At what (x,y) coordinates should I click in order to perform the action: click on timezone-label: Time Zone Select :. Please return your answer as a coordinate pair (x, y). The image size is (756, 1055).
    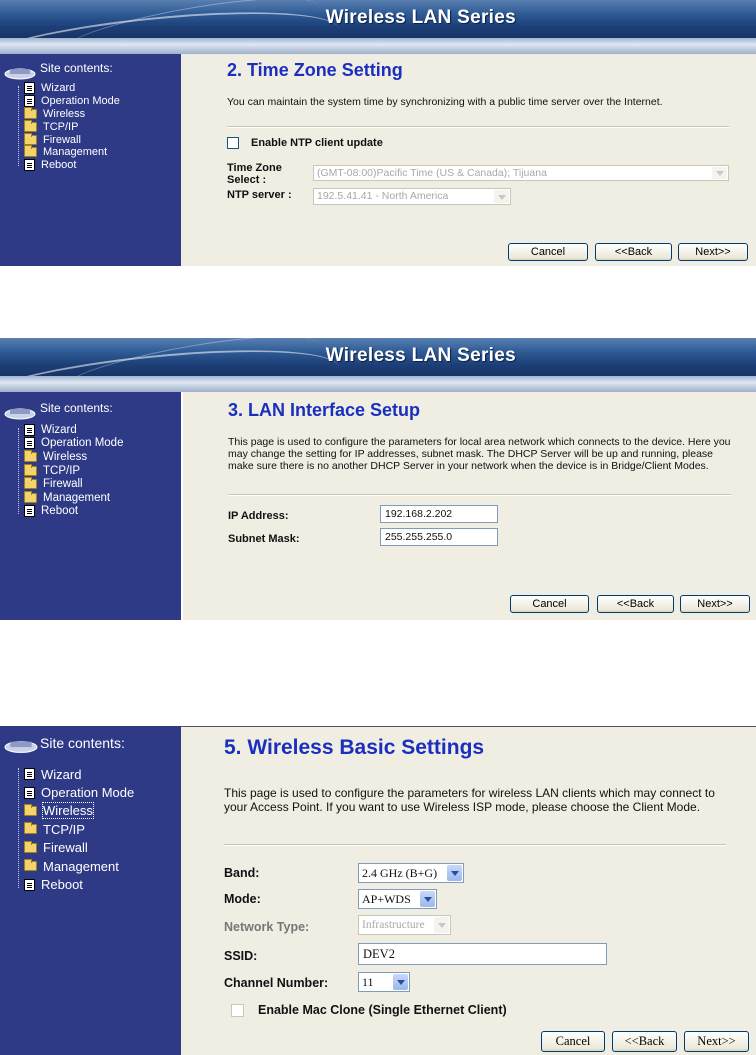
    Looking at the image, I should click on (254, 174).